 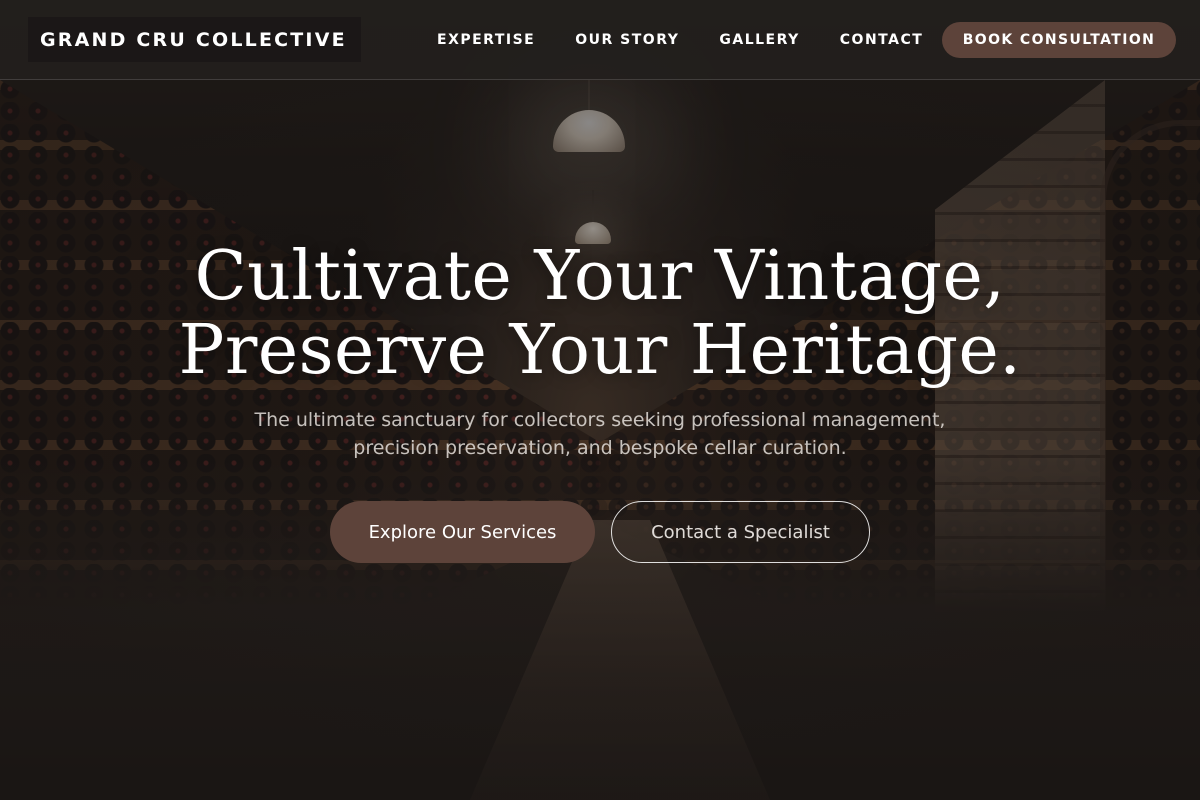 I want to click on nav-link-gallery: GALLERY, so click(x=759, y=40).